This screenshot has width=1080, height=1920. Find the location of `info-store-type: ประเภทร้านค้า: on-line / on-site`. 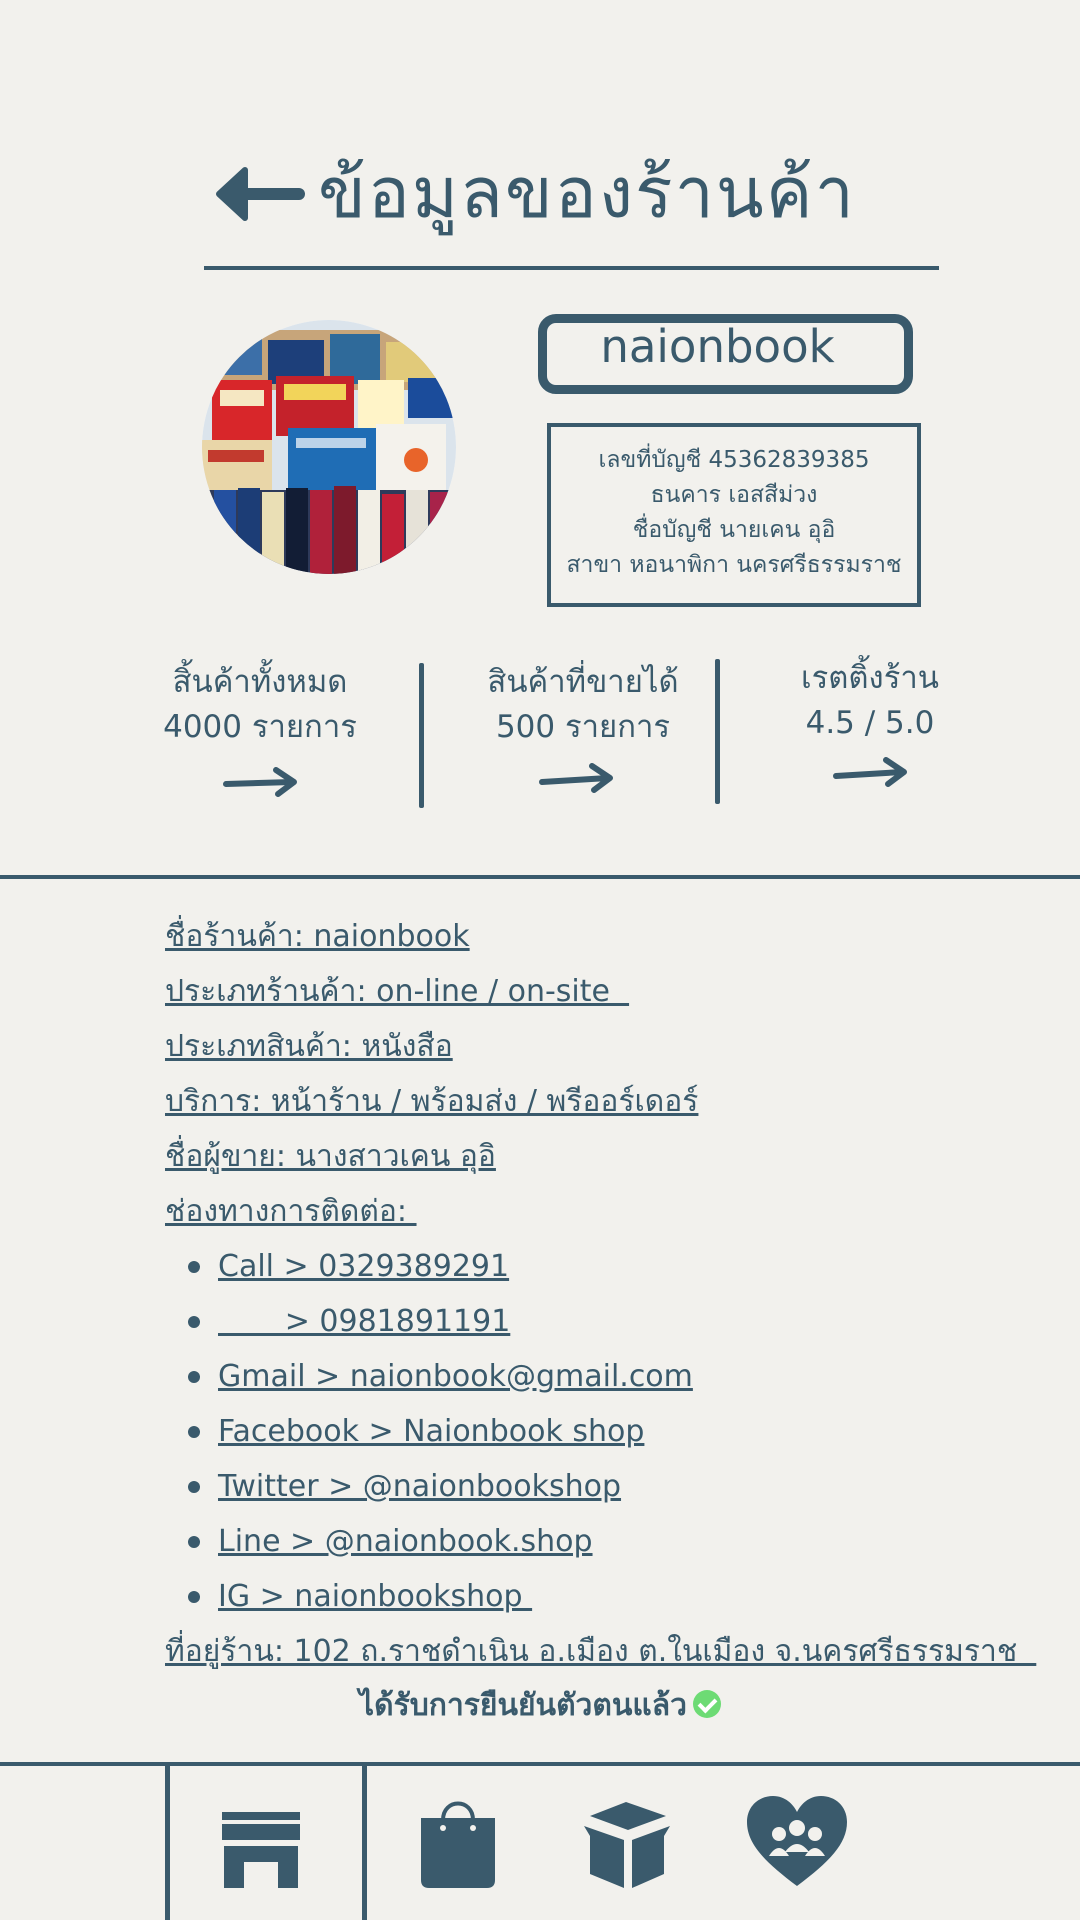

info-store-type: ประเภทร้านค้า: on-line / on-site is located at coordinates (397, 992).